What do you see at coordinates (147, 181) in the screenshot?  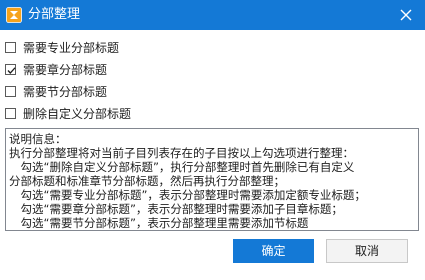 I see `info-line: 分部标题和标准章节分部标题，然后再执行分部整理；` at bounding box center [147, 181].